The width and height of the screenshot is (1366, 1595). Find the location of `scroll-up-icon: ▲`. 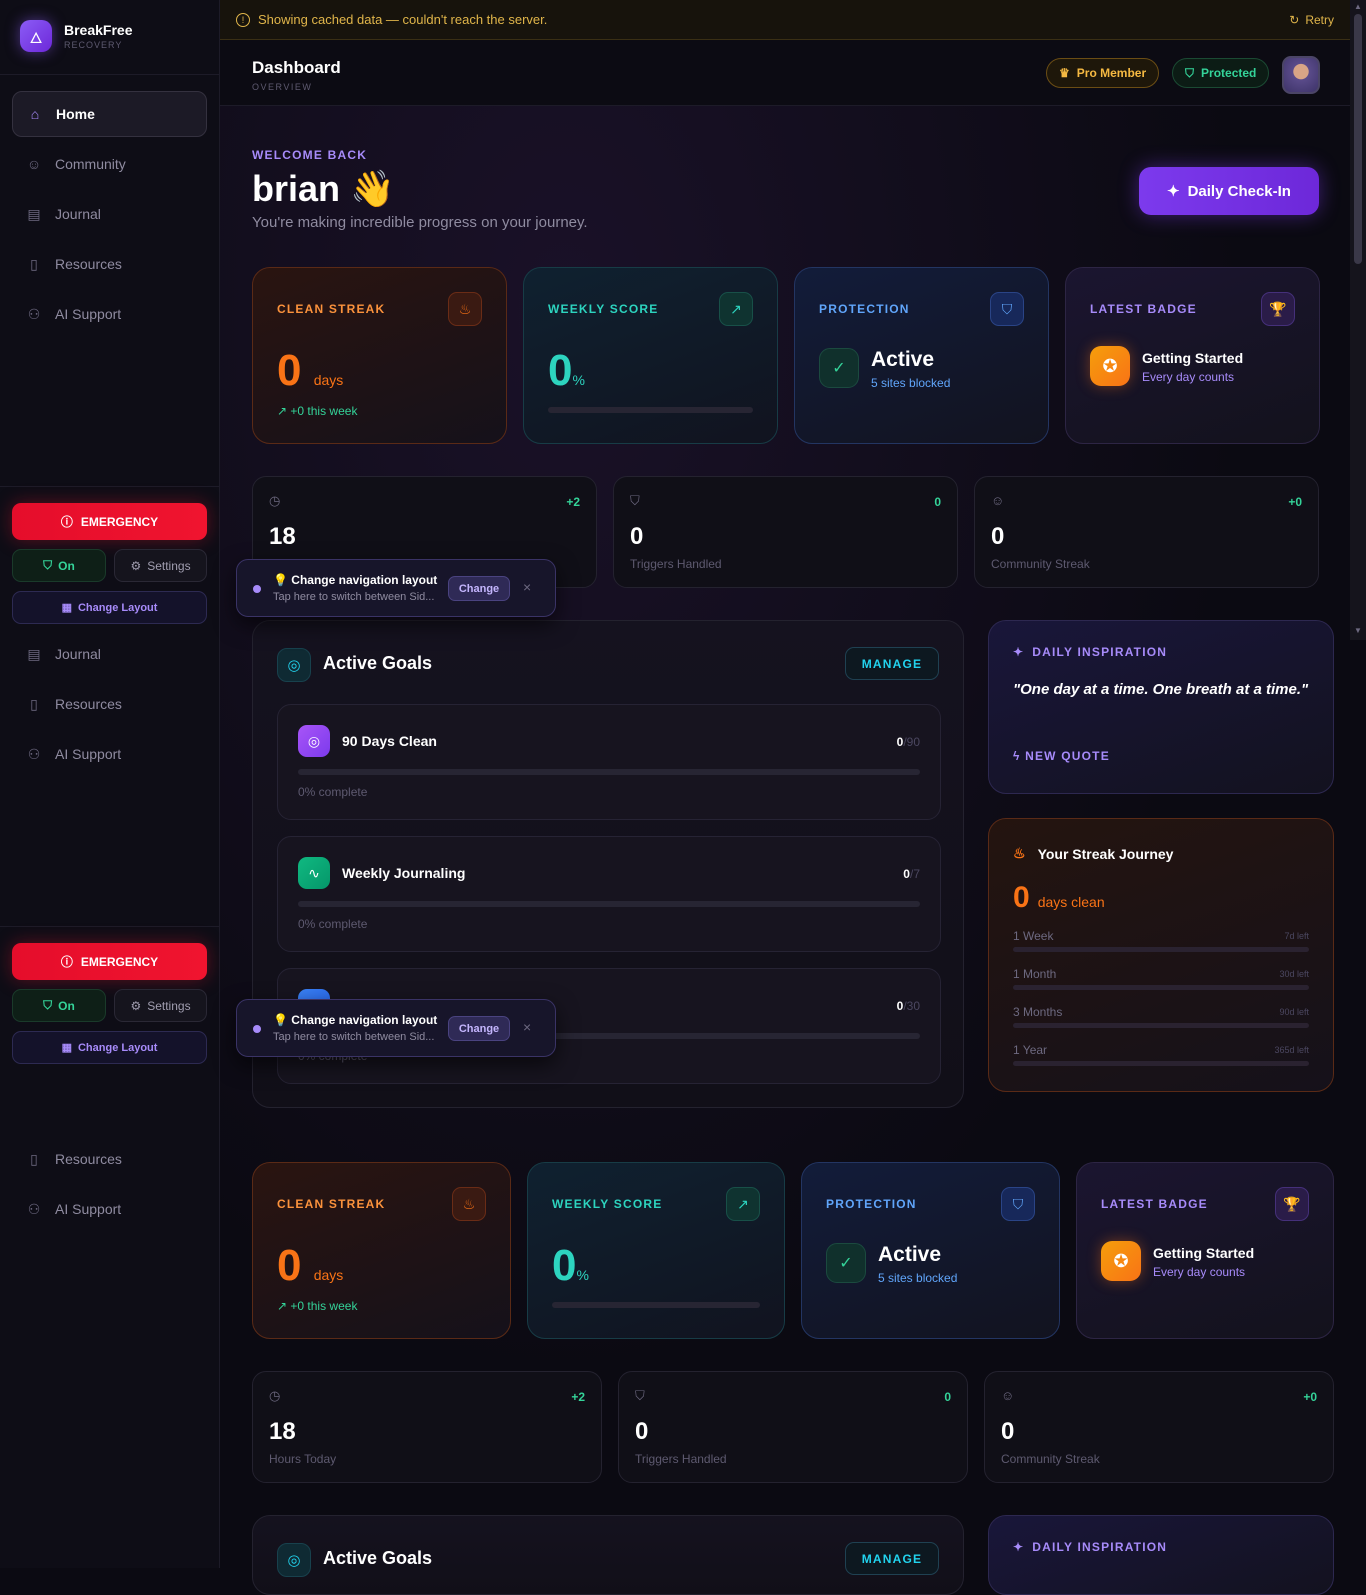

scroll-up-icon: ▲ is located at coordinates (1358, 6).